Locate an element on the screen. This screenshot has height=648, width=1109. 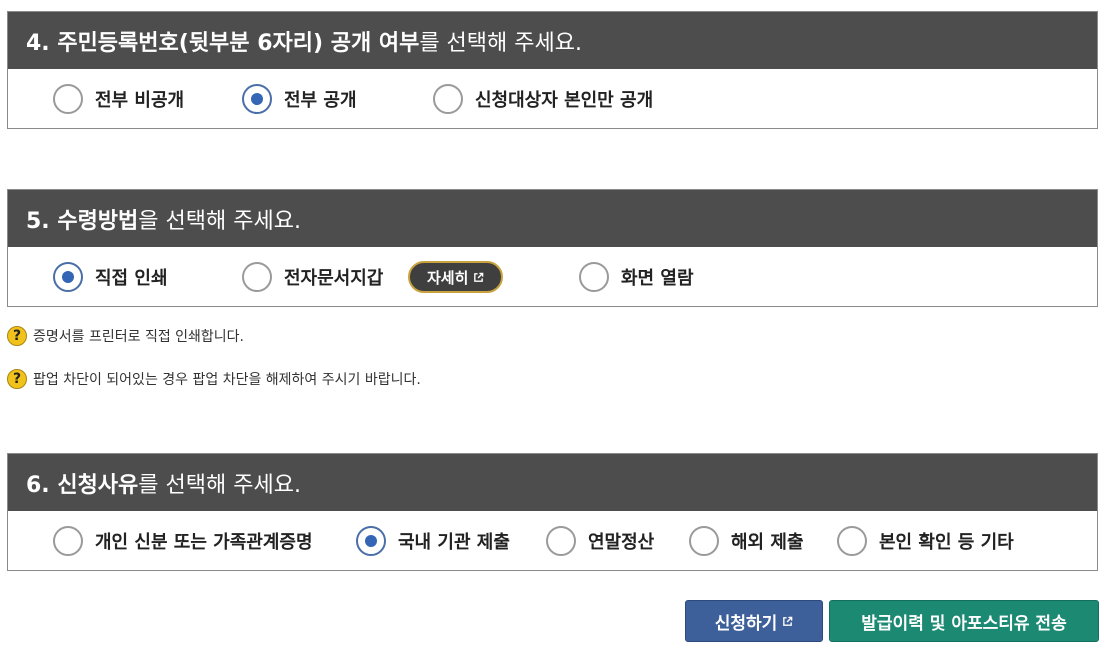
radio-option-screen-view: 화면 열람 is located at coordinates (636, 276).